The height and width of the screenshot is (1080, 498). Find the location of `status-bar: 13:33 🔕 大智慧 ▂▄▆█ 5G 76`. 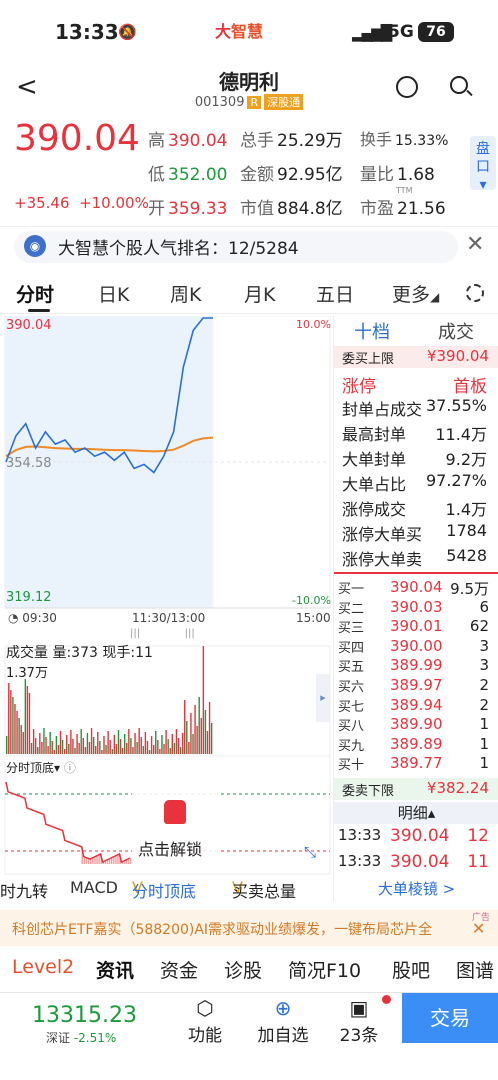

status-bar: 13:33 🔕 大智慧 ▂▄▆█ 5G 76 is located at coordinates (249, 31).